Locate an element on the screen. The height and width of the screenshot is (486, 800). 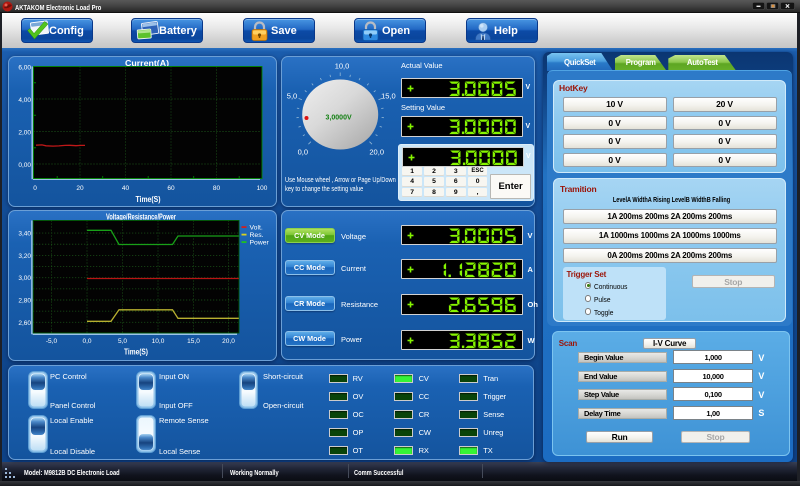
svg-text: -5,0 is located at coordinates (52, 341).